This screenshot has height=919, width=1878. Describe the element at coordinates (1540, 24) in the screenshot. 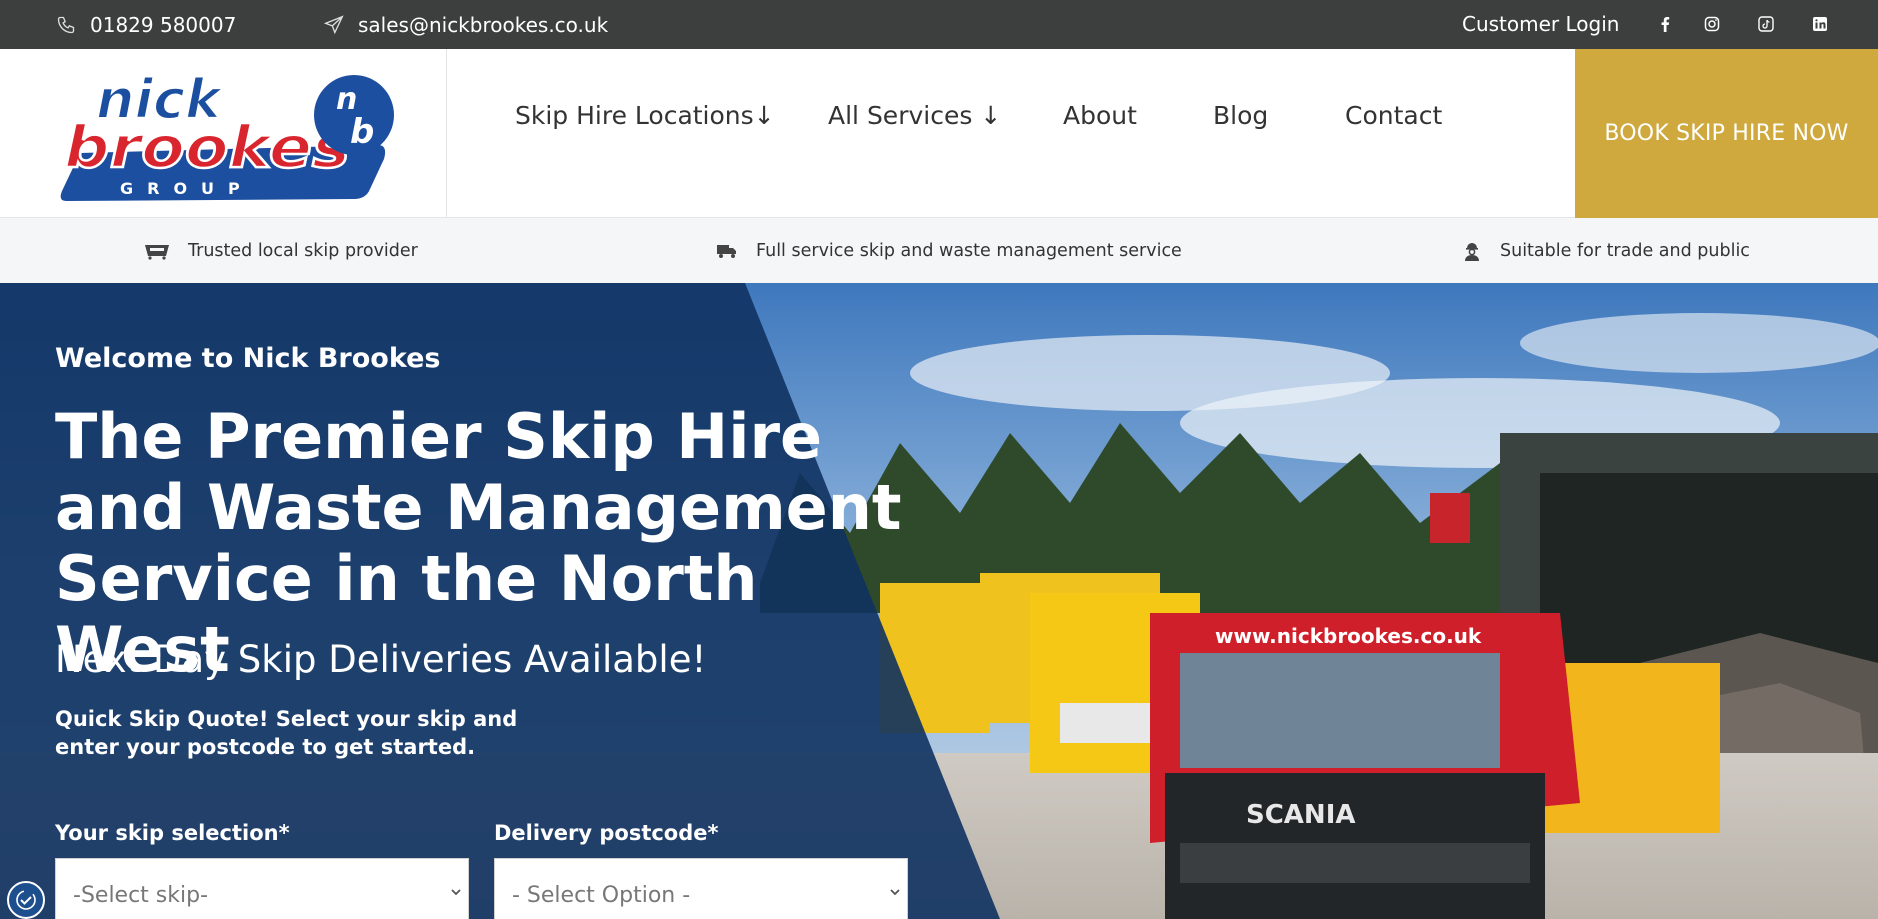

I see `customer-login-link: Customer Login` at that location.